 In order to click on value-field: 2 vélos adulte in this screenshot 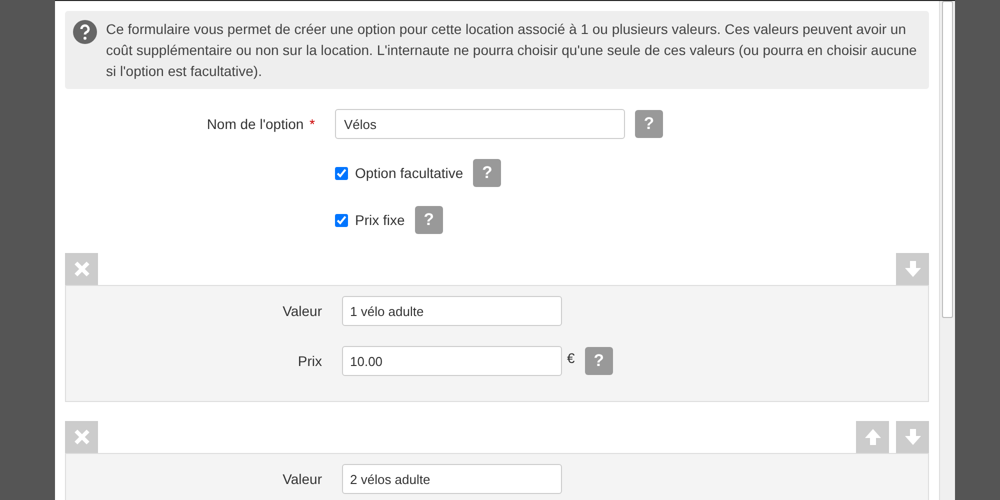, I will do `click(452, 479)`.